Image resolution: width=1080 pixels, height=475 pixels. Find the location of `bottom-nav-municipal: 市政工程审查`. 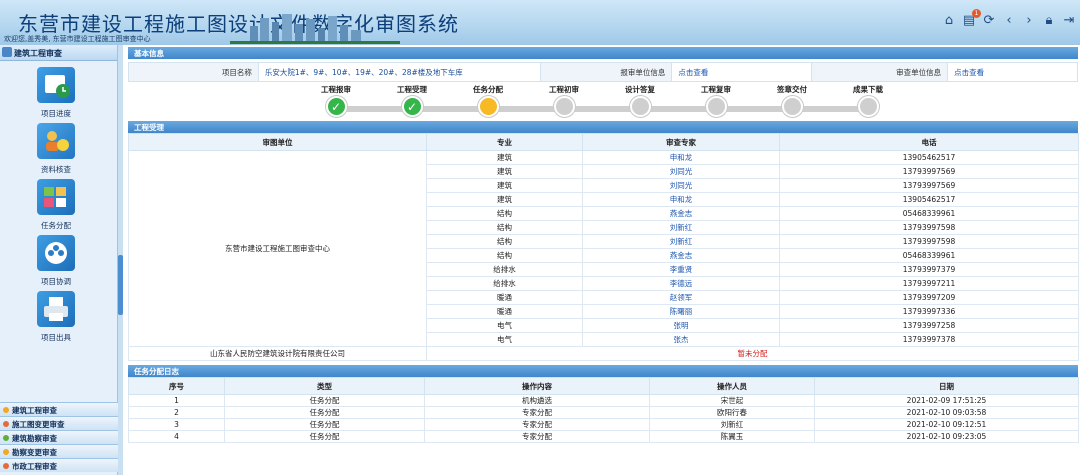

bottom-nav-municipal: 市政工程审查 is located at coordinates (59, 465).